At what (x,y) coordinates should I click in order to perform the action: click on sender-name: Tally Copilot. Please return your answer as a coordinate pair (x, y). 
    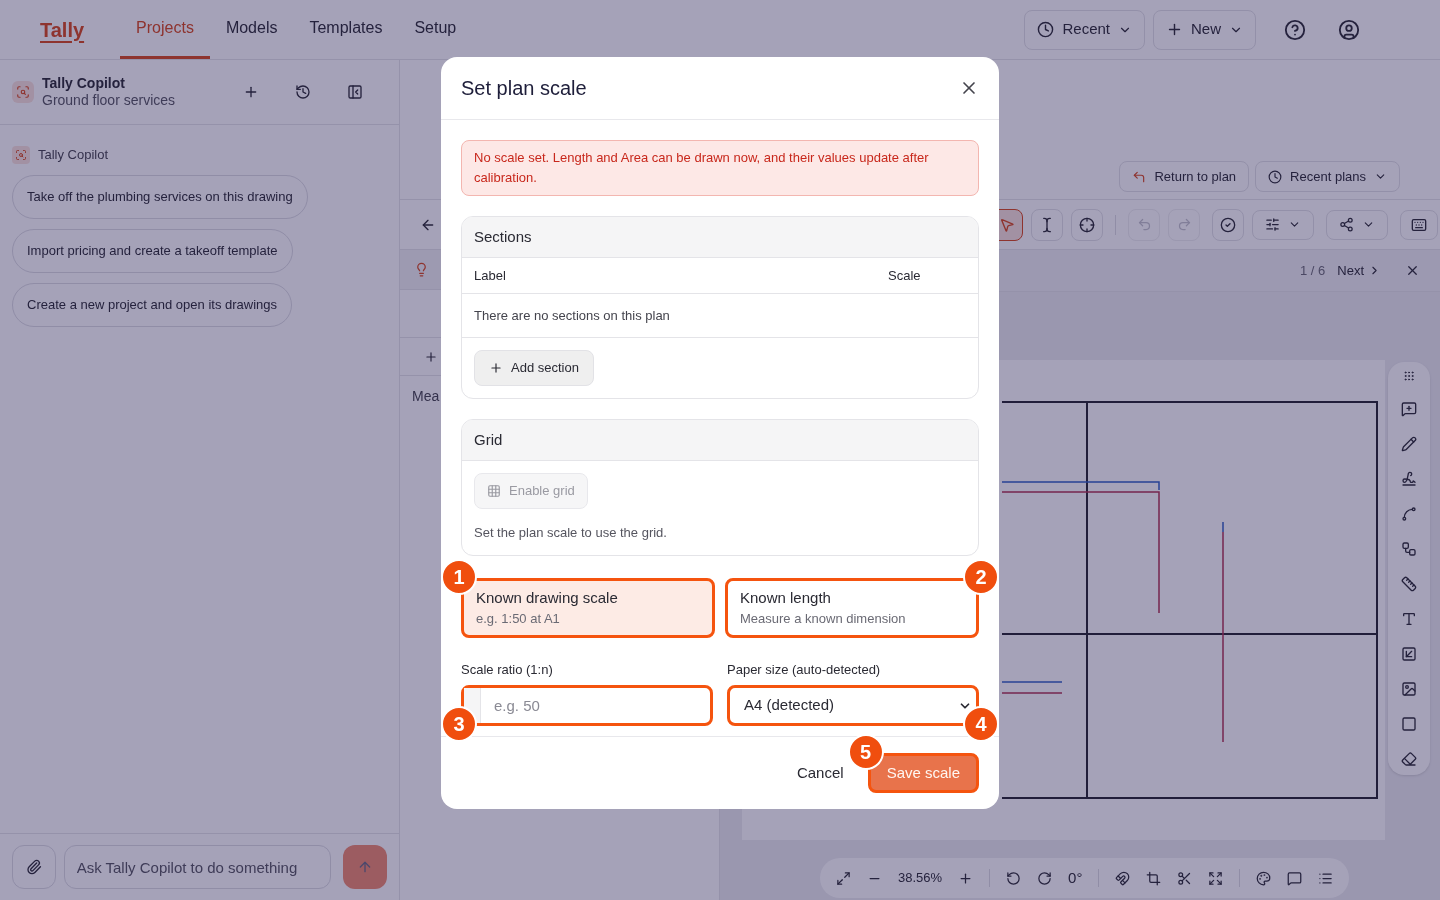
    Looking at the image, I should click on (73, 155).